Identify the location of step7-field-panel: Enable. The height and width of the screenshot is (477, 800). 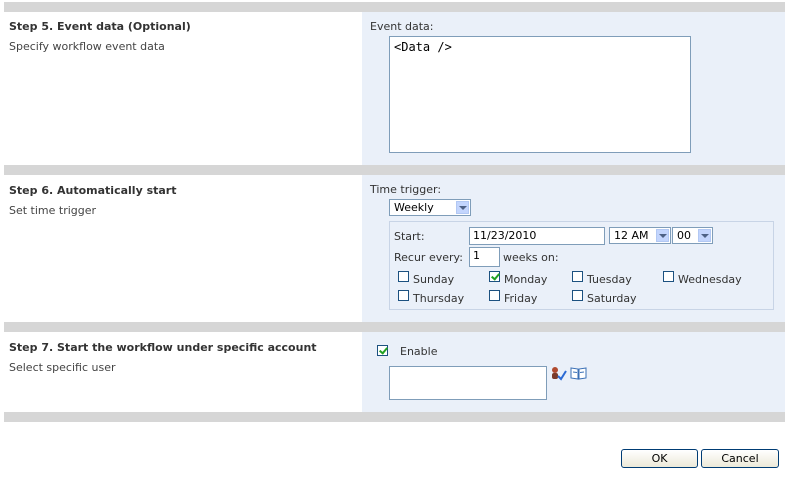
(573, 372).